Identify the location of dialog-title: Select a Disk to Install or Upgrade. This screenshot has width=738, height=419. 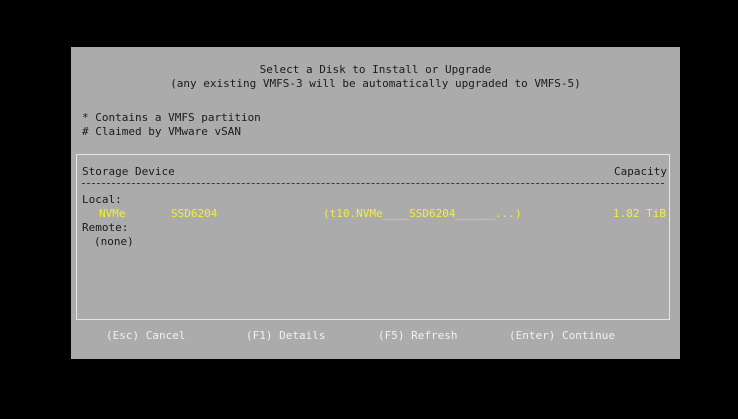
(375, 69).